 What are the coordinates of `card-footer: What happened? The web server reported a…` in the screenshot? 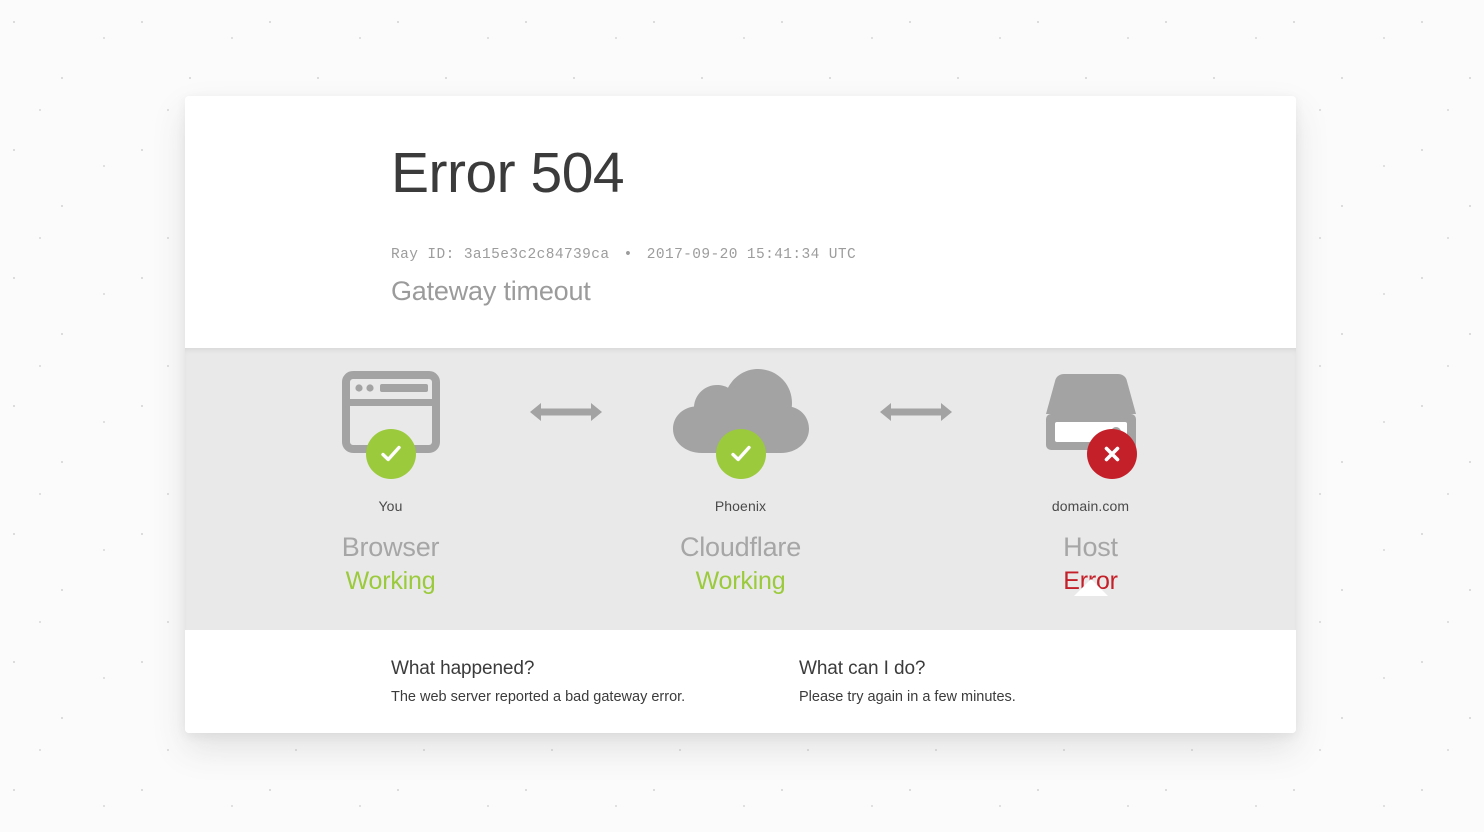 It's located at (740, 681).